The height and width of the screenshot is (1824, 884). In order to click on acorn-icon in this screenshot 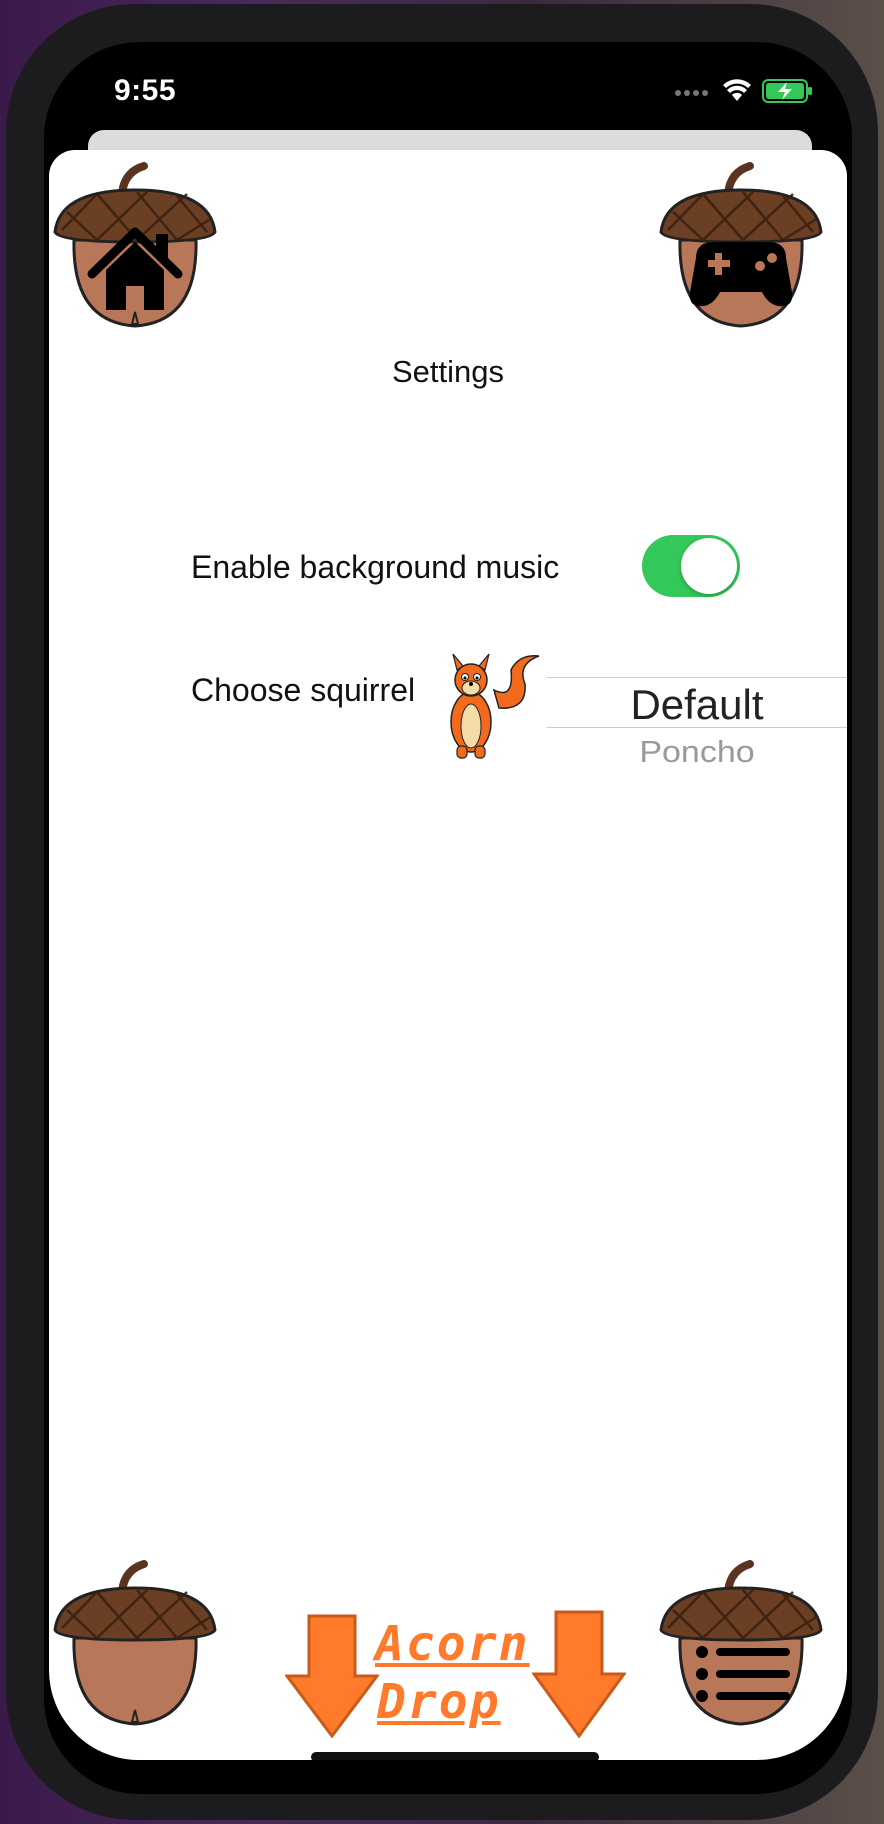, I will do `click(135, 1643)`.